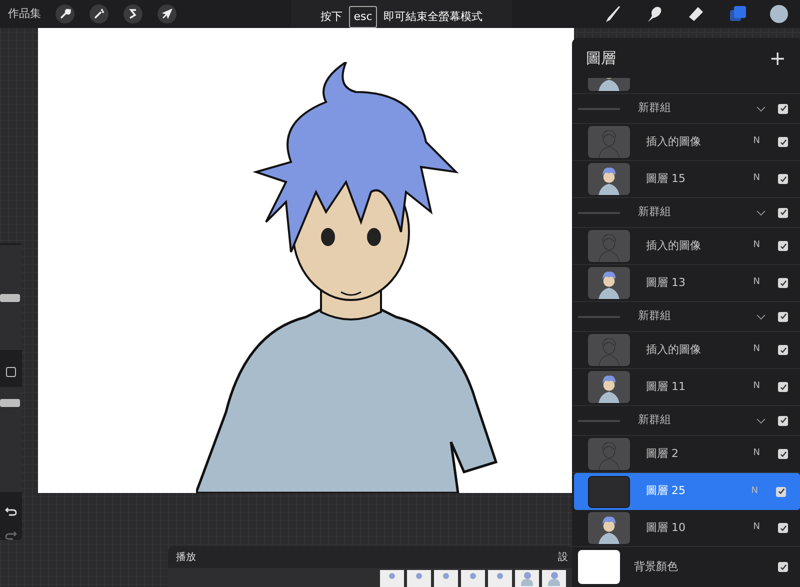 The height and width of the screenshot is (587, 800). Describe the element at coordinates (24, 14) in the screenshot. I see `gallery-link: 作品集` at that location.